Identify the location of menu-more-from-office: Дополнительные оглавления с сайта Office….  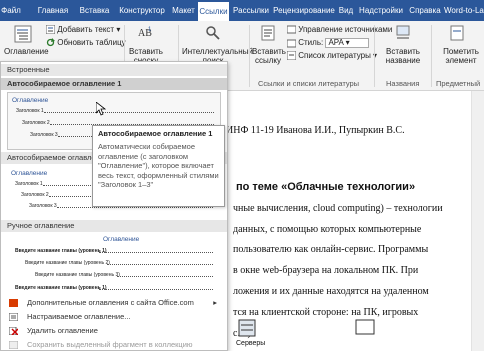
(114, 303).